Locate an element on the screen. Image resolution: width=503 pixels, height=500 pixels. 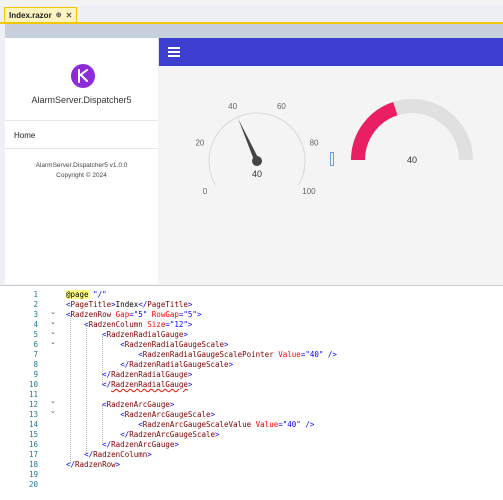
code-line-13: <RadzenArcGaugeScale> is located at coordinates (168, 414).